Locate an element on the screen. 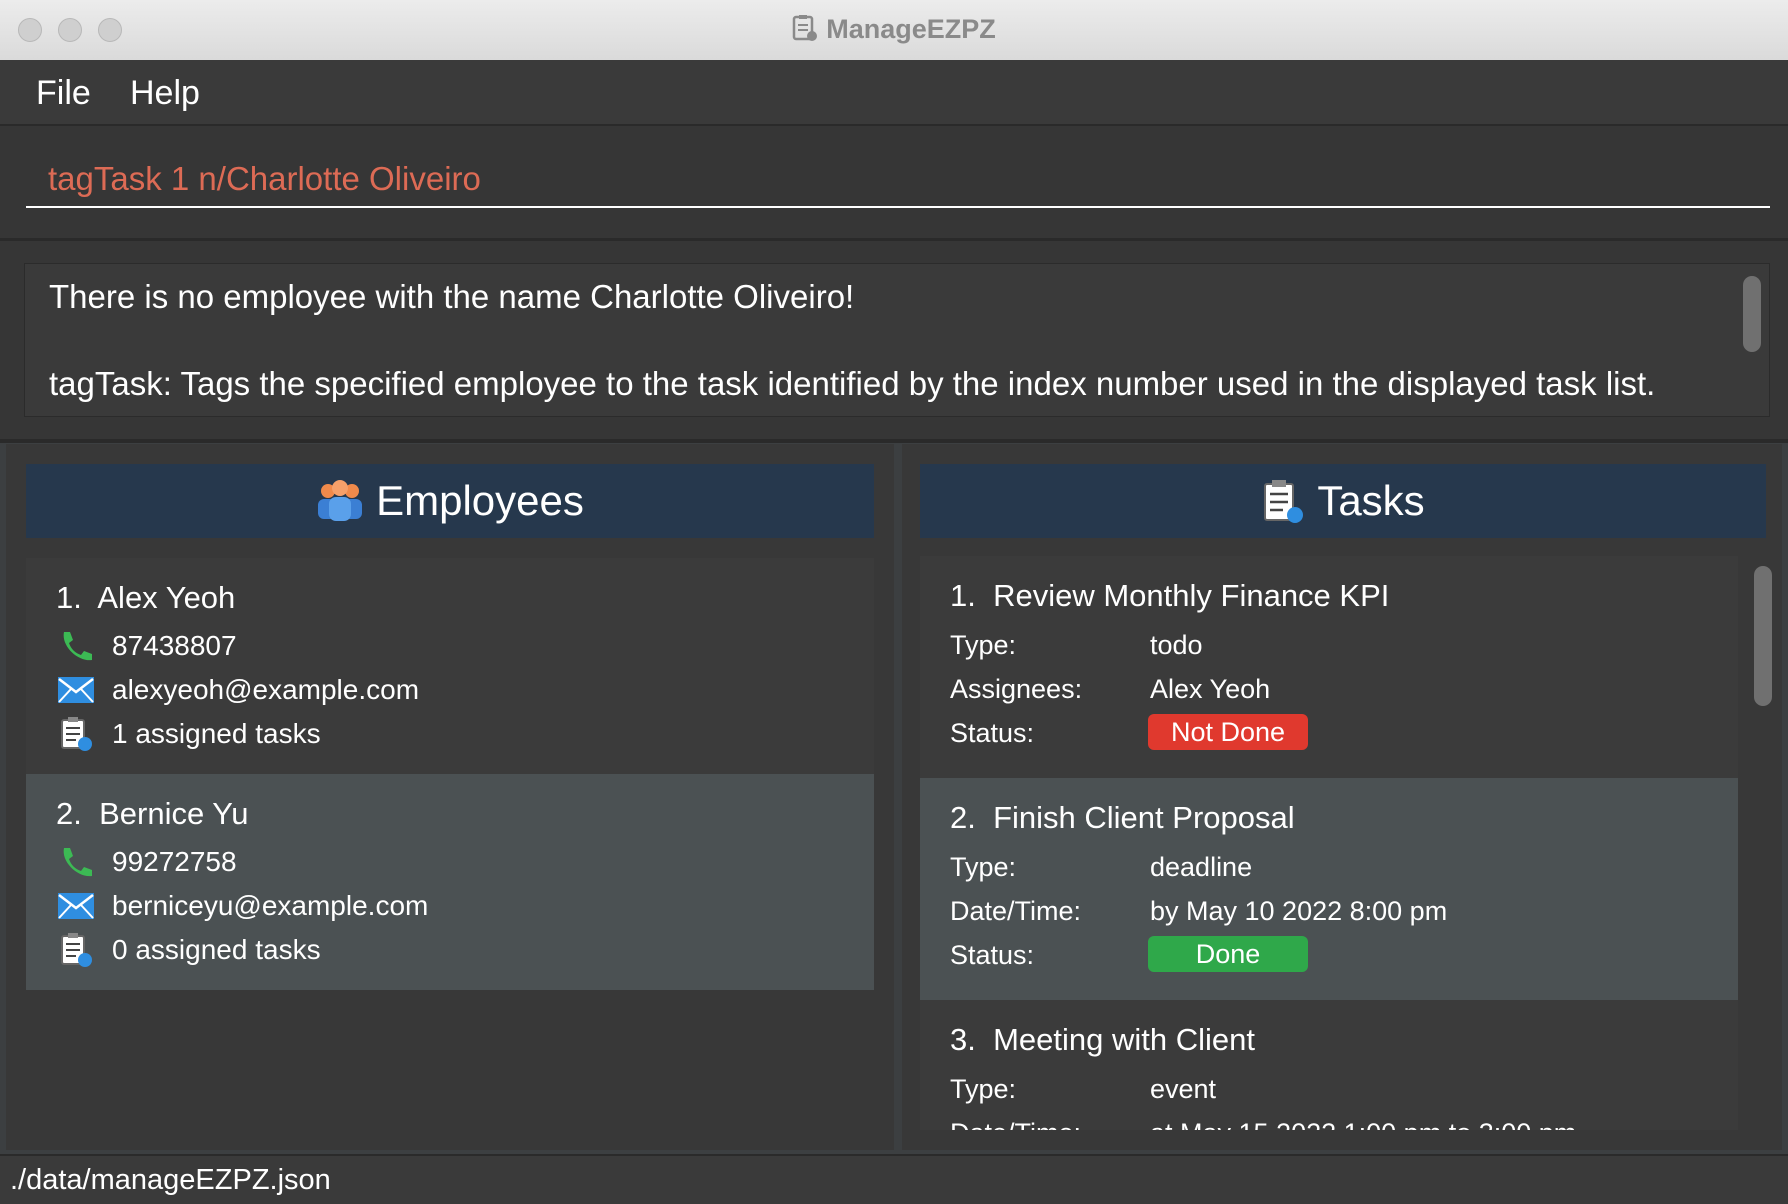 The height and width of the screenshot is (1204, 1788). menu-help: Help is located at coordinates (165, 93).